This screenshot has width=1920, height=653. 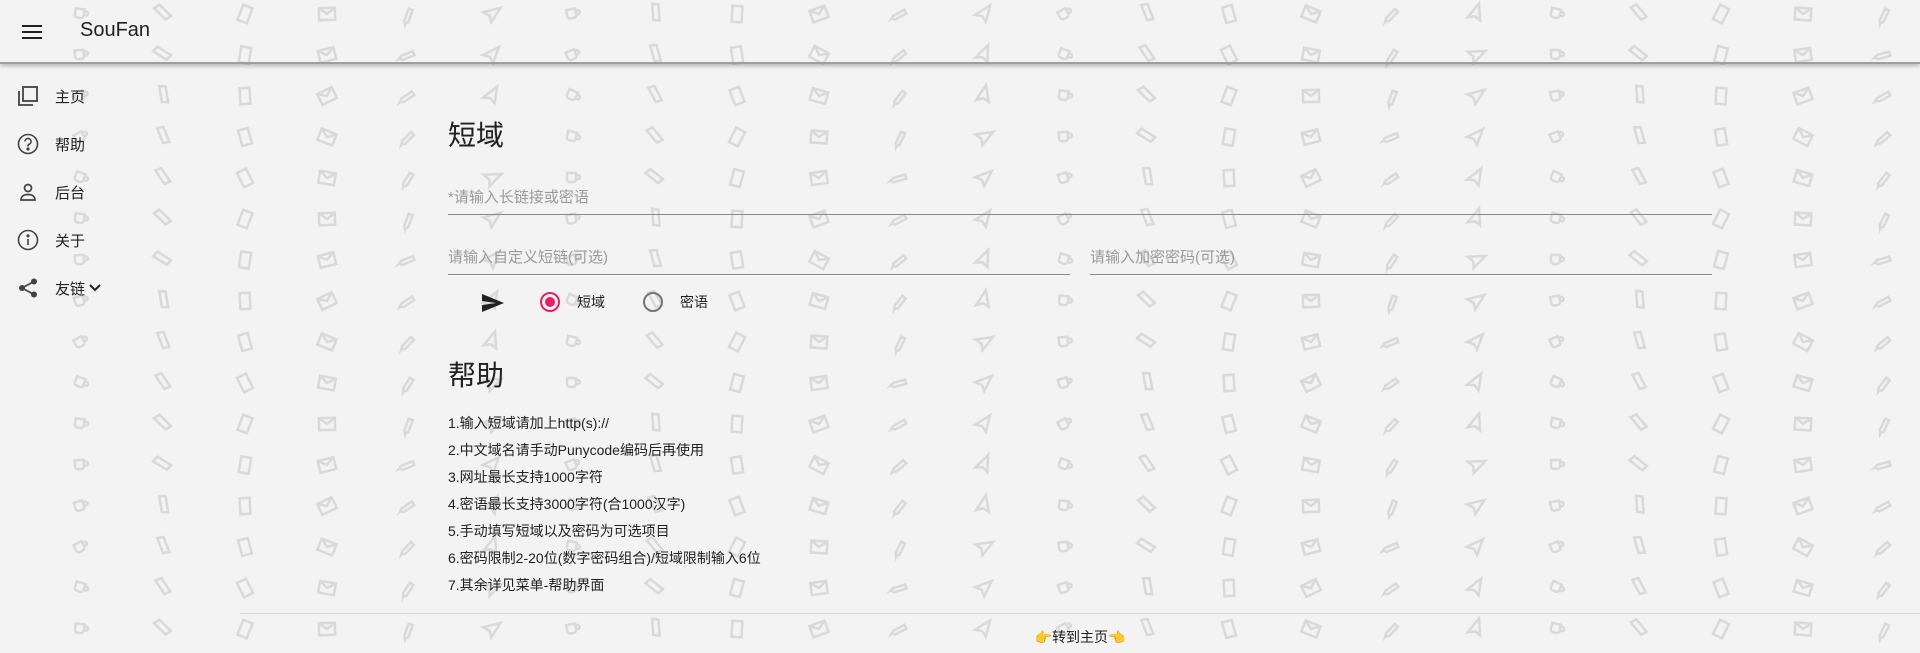 I want to click on sidebar: 主页 帮助 后台 关于 友链, so click(x=110, y=192).